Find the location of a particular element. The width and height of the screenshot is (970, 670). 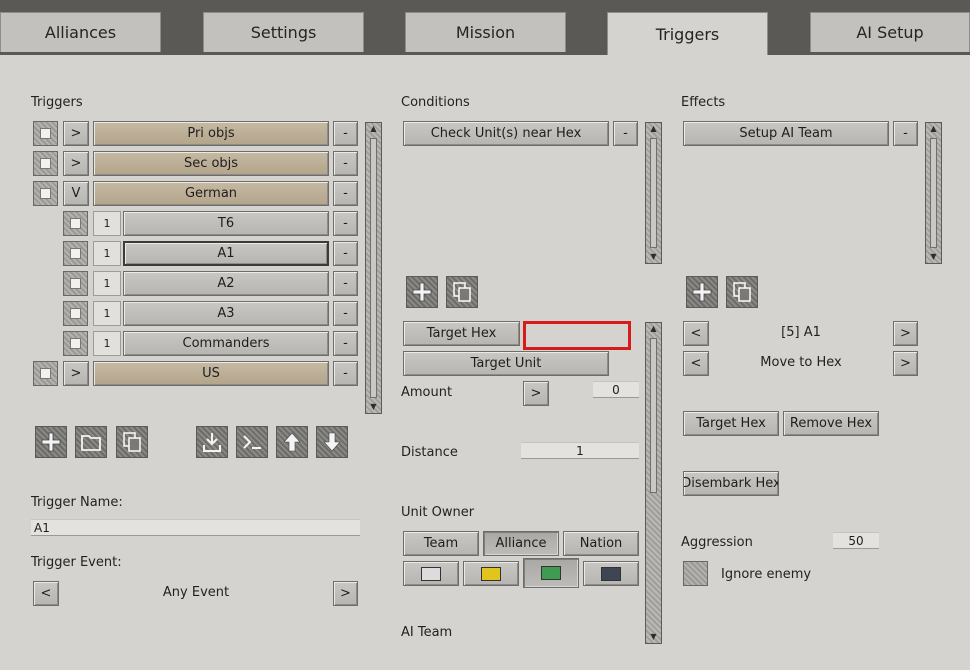

condition-settings-scrollbar: ▲ ▼ is located at coordinates (653, 483).